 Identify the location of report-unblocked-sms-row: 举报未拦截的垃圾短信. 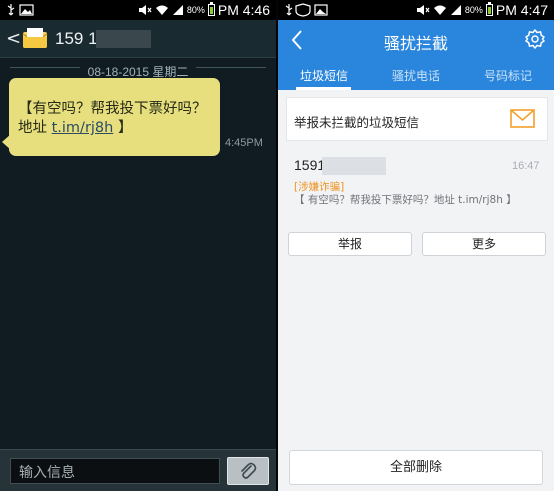
(417, 119).